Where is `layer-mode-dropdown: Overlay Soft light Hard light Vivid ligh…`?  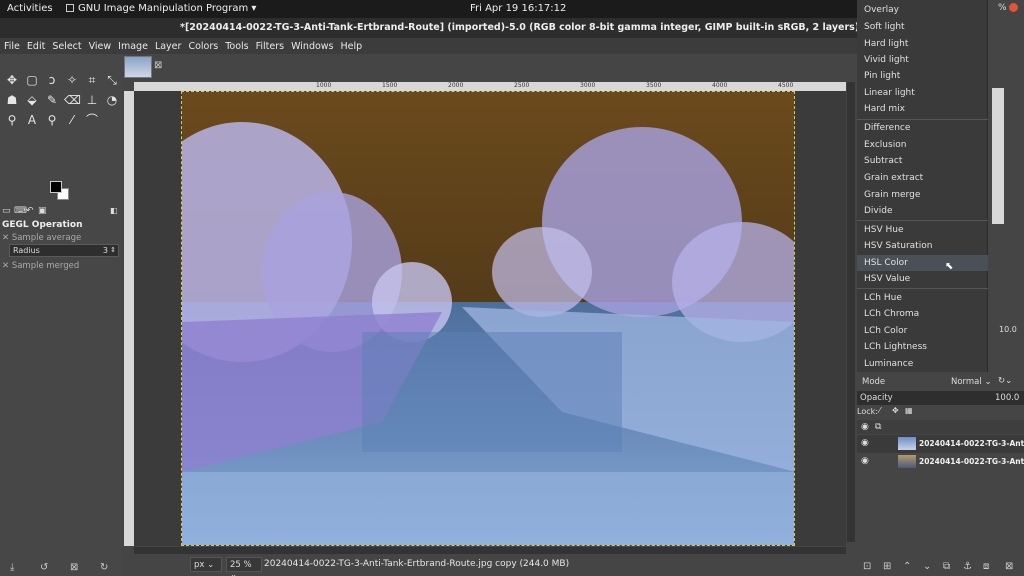 layer-mode-dropdown: Overlay Soft light Hard light Vivid ligh… is located at coordinates (922, 186).